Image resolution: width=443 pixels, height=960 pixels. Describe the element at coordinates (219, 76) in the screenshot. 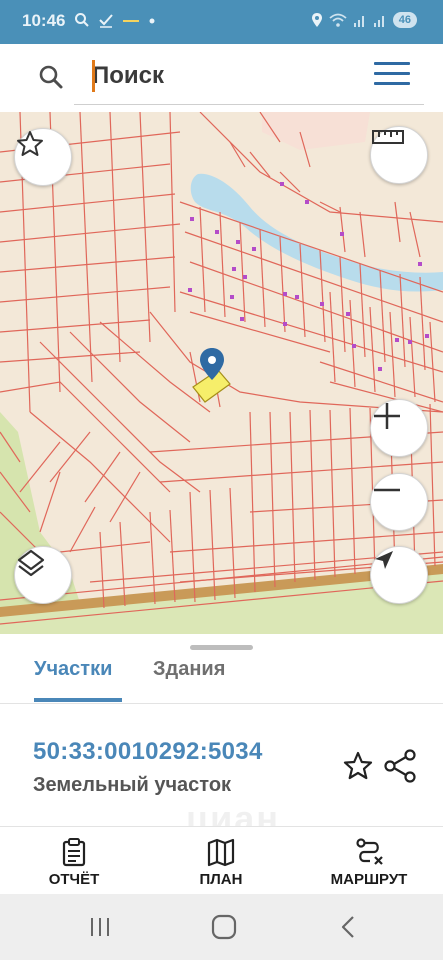

I see `search-input` at that location.